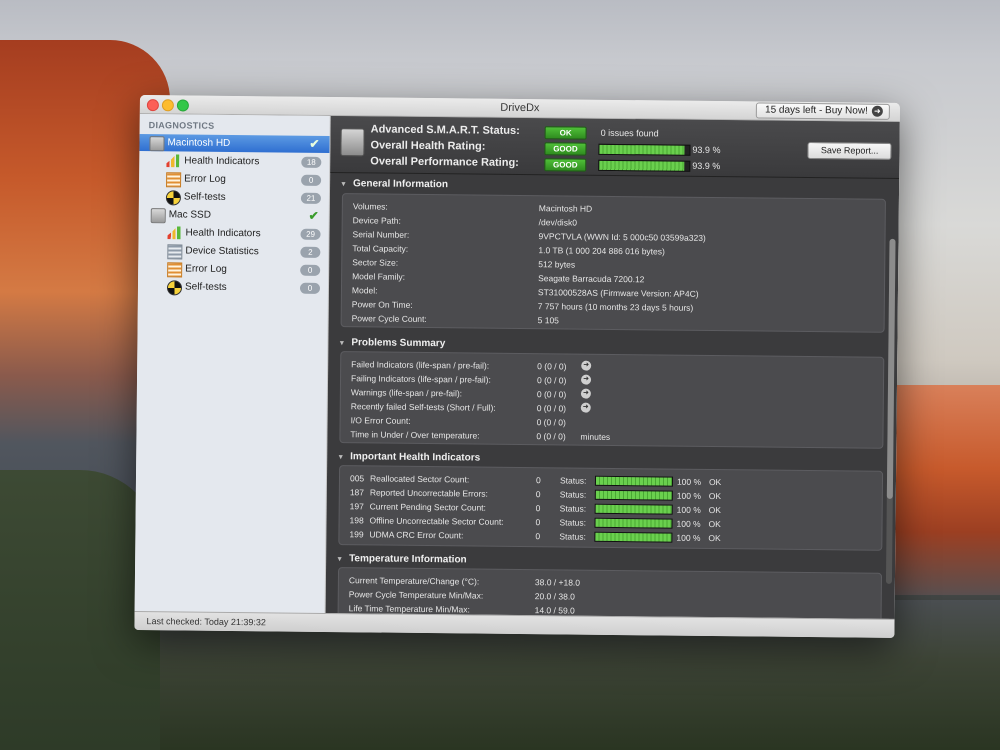 Image resolution: width=1000 pixels, height=750 pixels. Describe the element at coordinates (557, 264) in the screenshot. I see `info-value: 512 bytes` at that location.